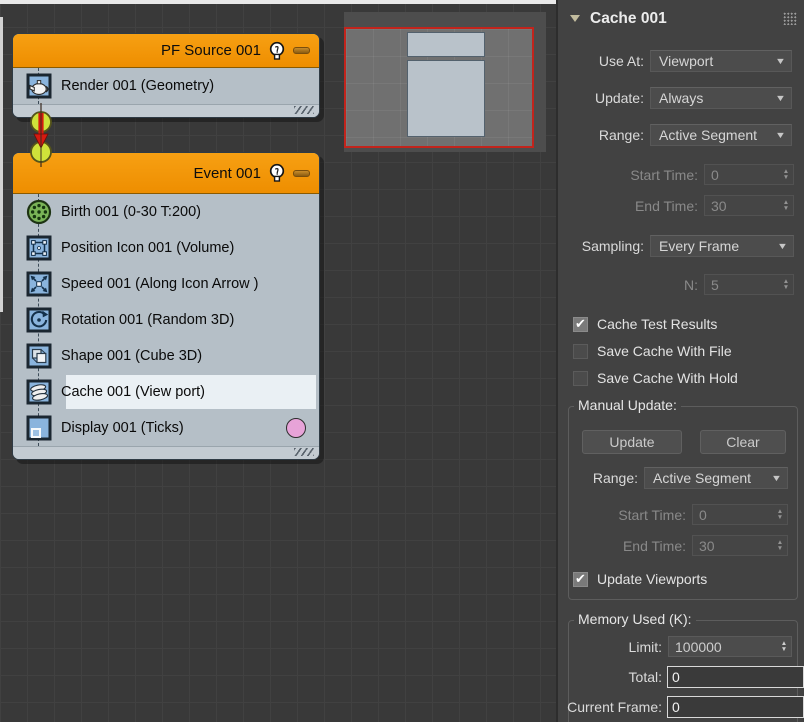  What do you see at coordinates (722, 246) in the screenshot?
I see `sampling-dropdown: Every Frame ▼` at bounding box center [722, 246].